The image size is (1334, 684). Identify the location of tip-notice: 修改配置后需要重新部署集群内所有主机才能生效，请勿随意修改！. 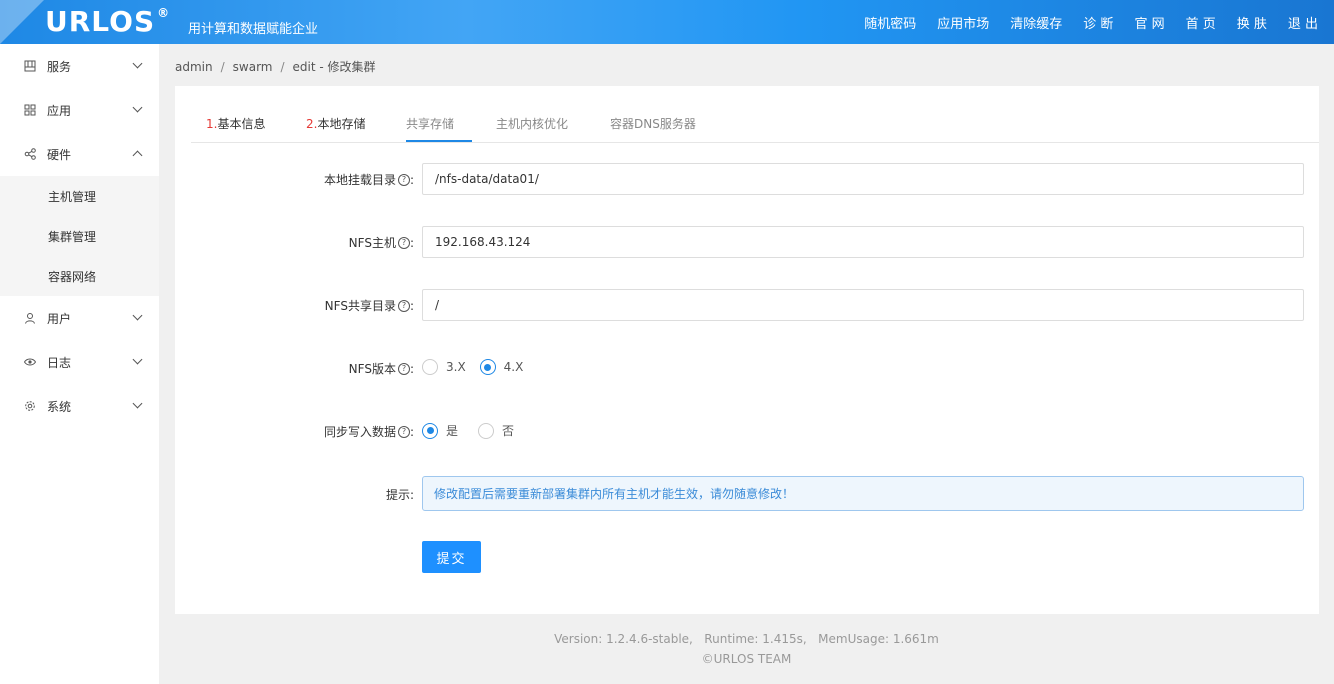
(863, 493).